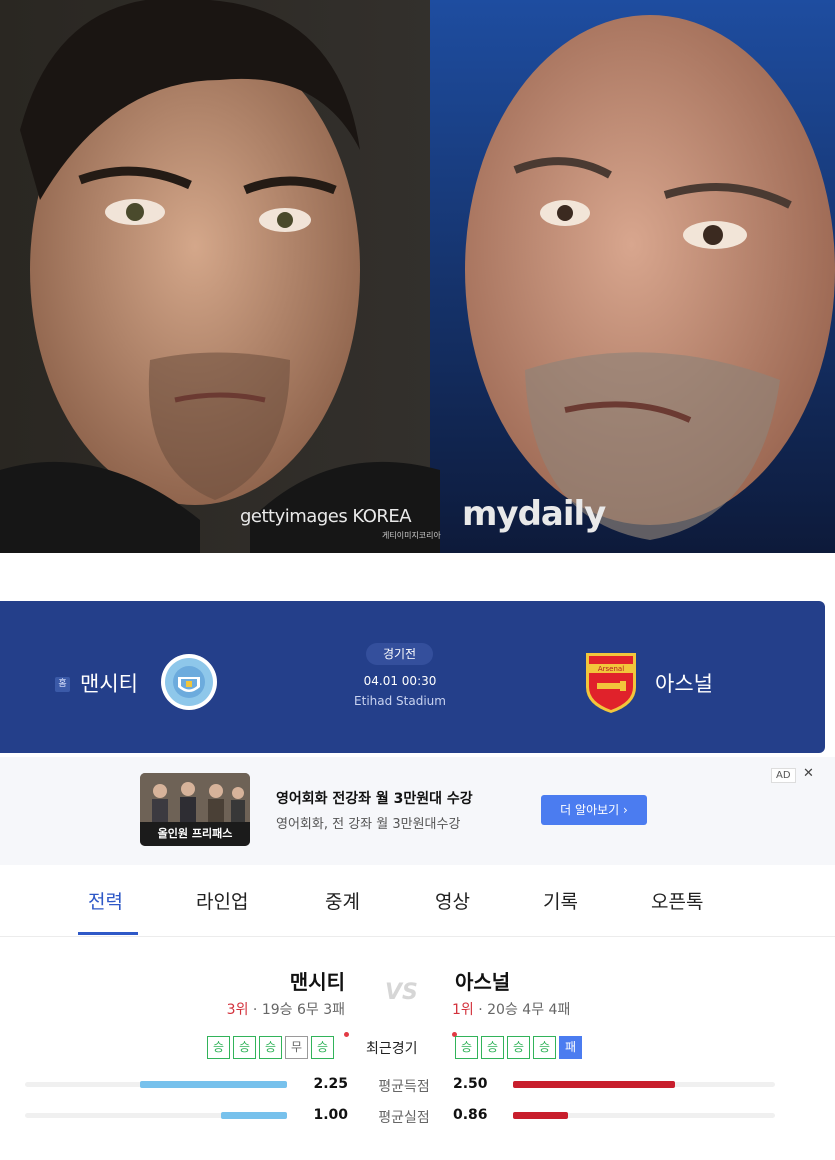 The height and width of the screenshot is (1160, 835). What do you see at coordinates (400, 681) in the screenshot?
I see `match-datetime: 04.01 00:30` at bounding box center [400, 681].